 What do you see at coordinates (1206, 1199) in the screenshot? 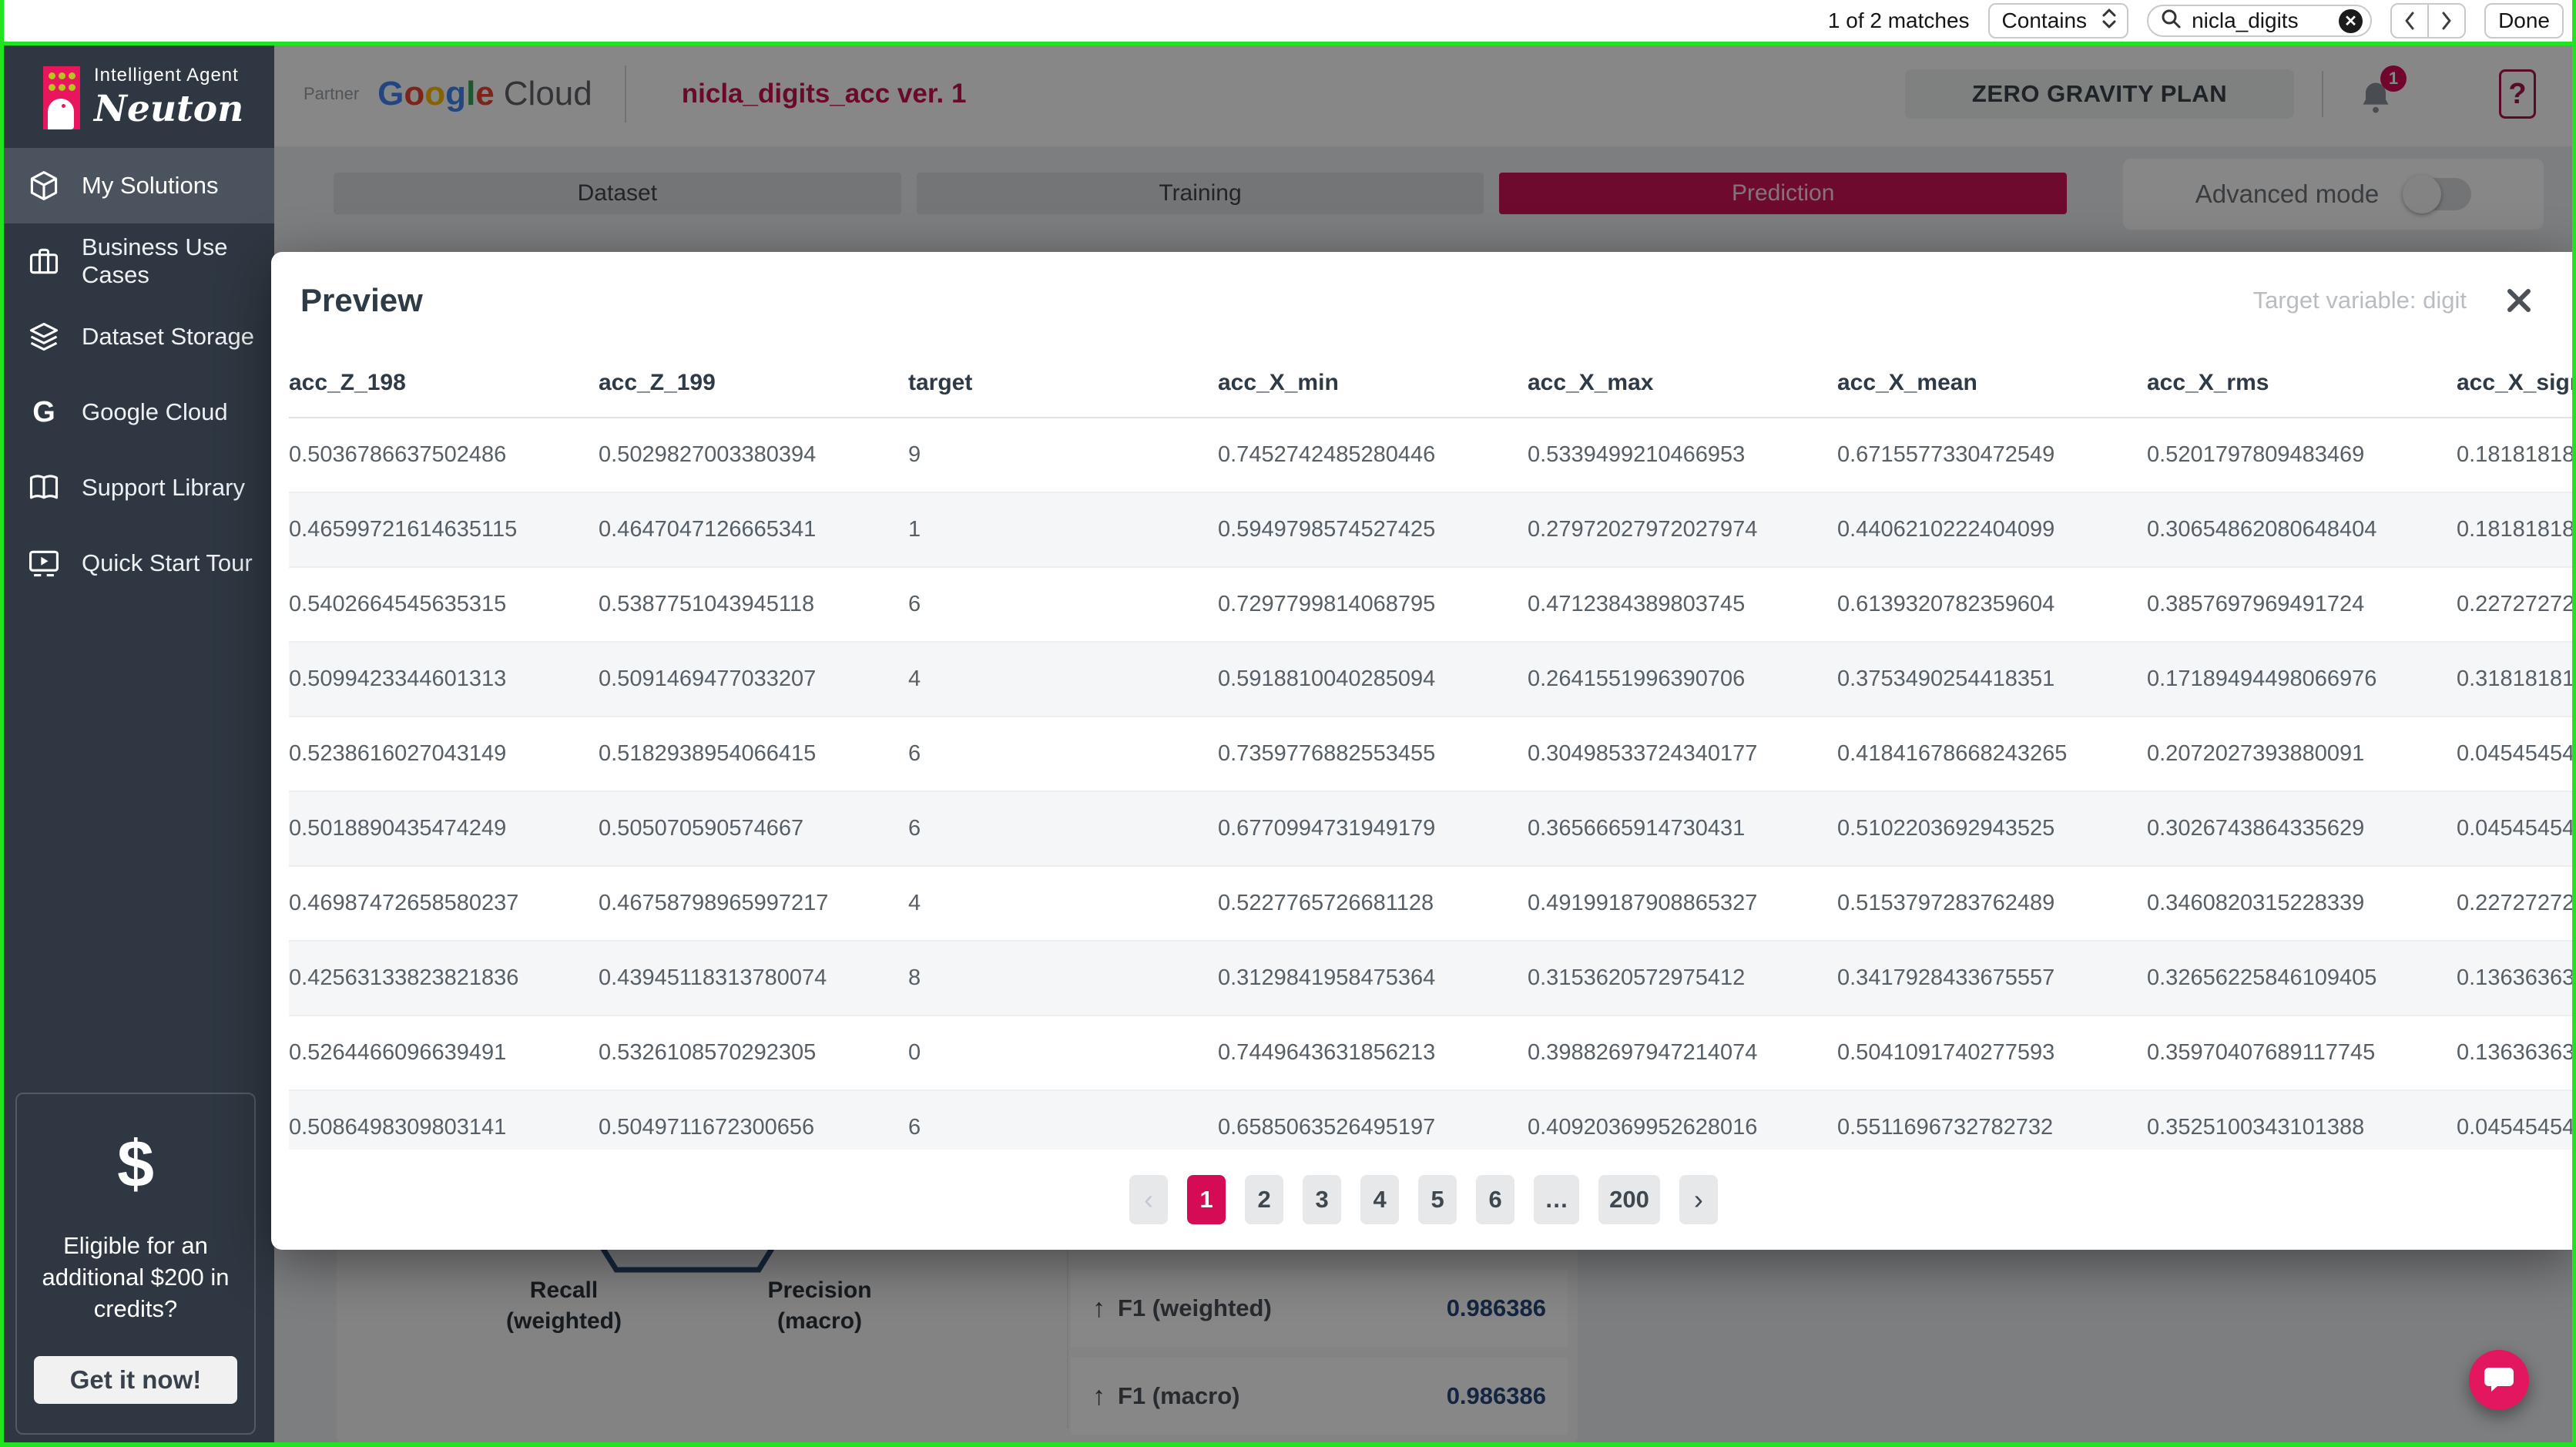
I see `page-button-1: 1` at bounding box center [1206, 1199].